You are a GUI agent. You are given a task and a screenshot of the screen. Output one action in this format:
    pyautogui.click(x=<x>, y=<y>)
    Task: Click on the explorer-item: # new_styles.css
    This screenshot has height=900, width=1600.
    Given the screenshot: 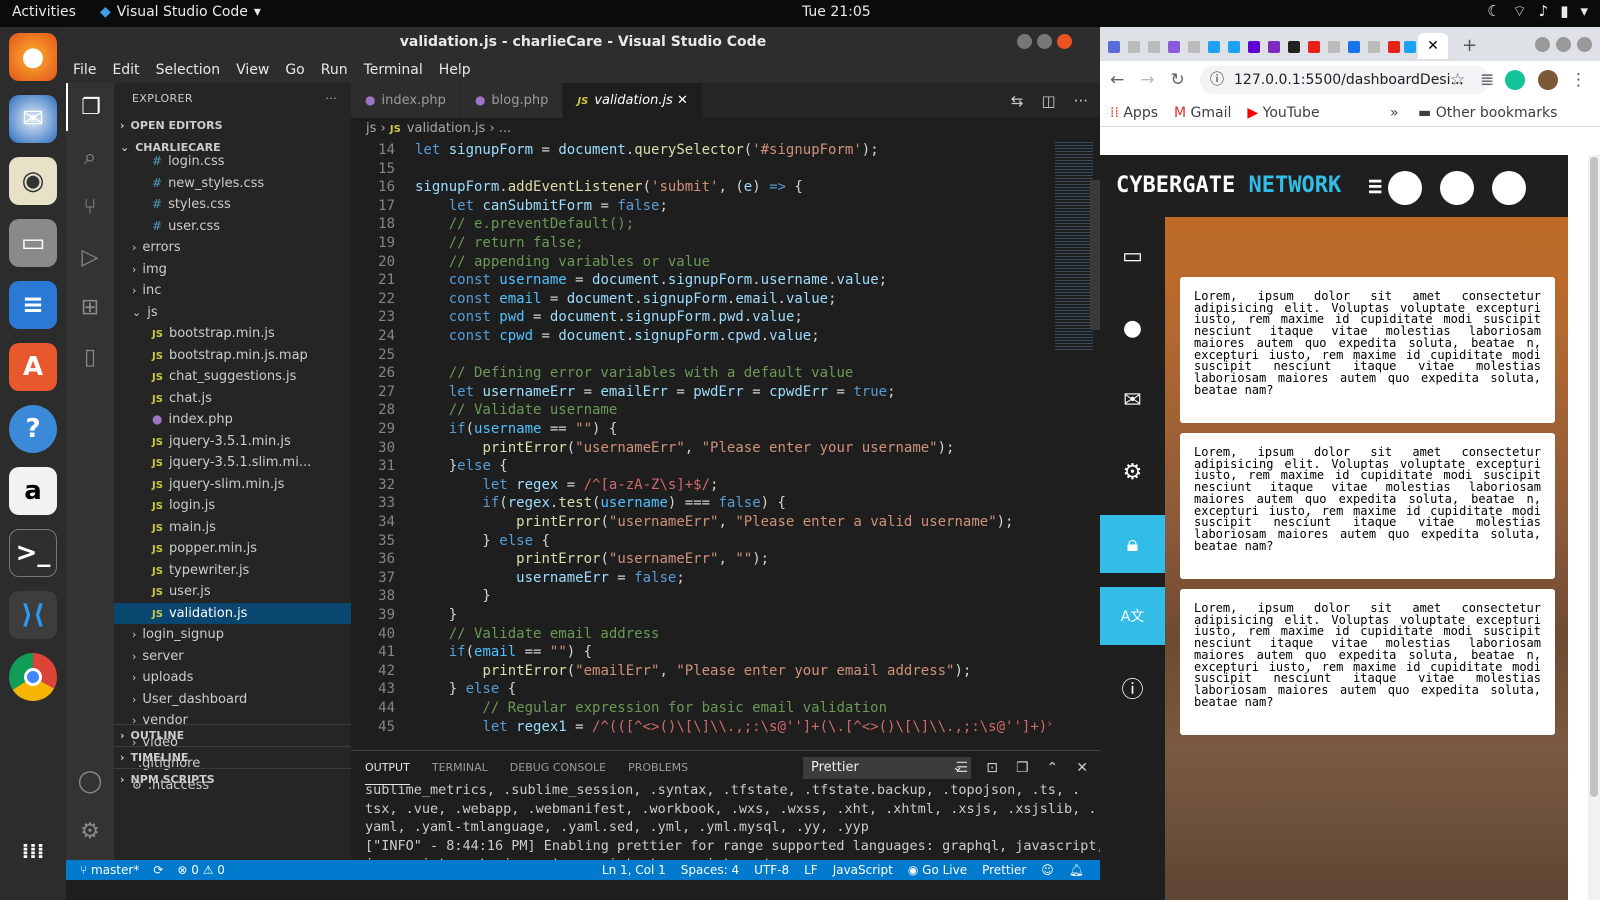 What is the action you would take?
    pyautogui.click(x=232, y=184)
    